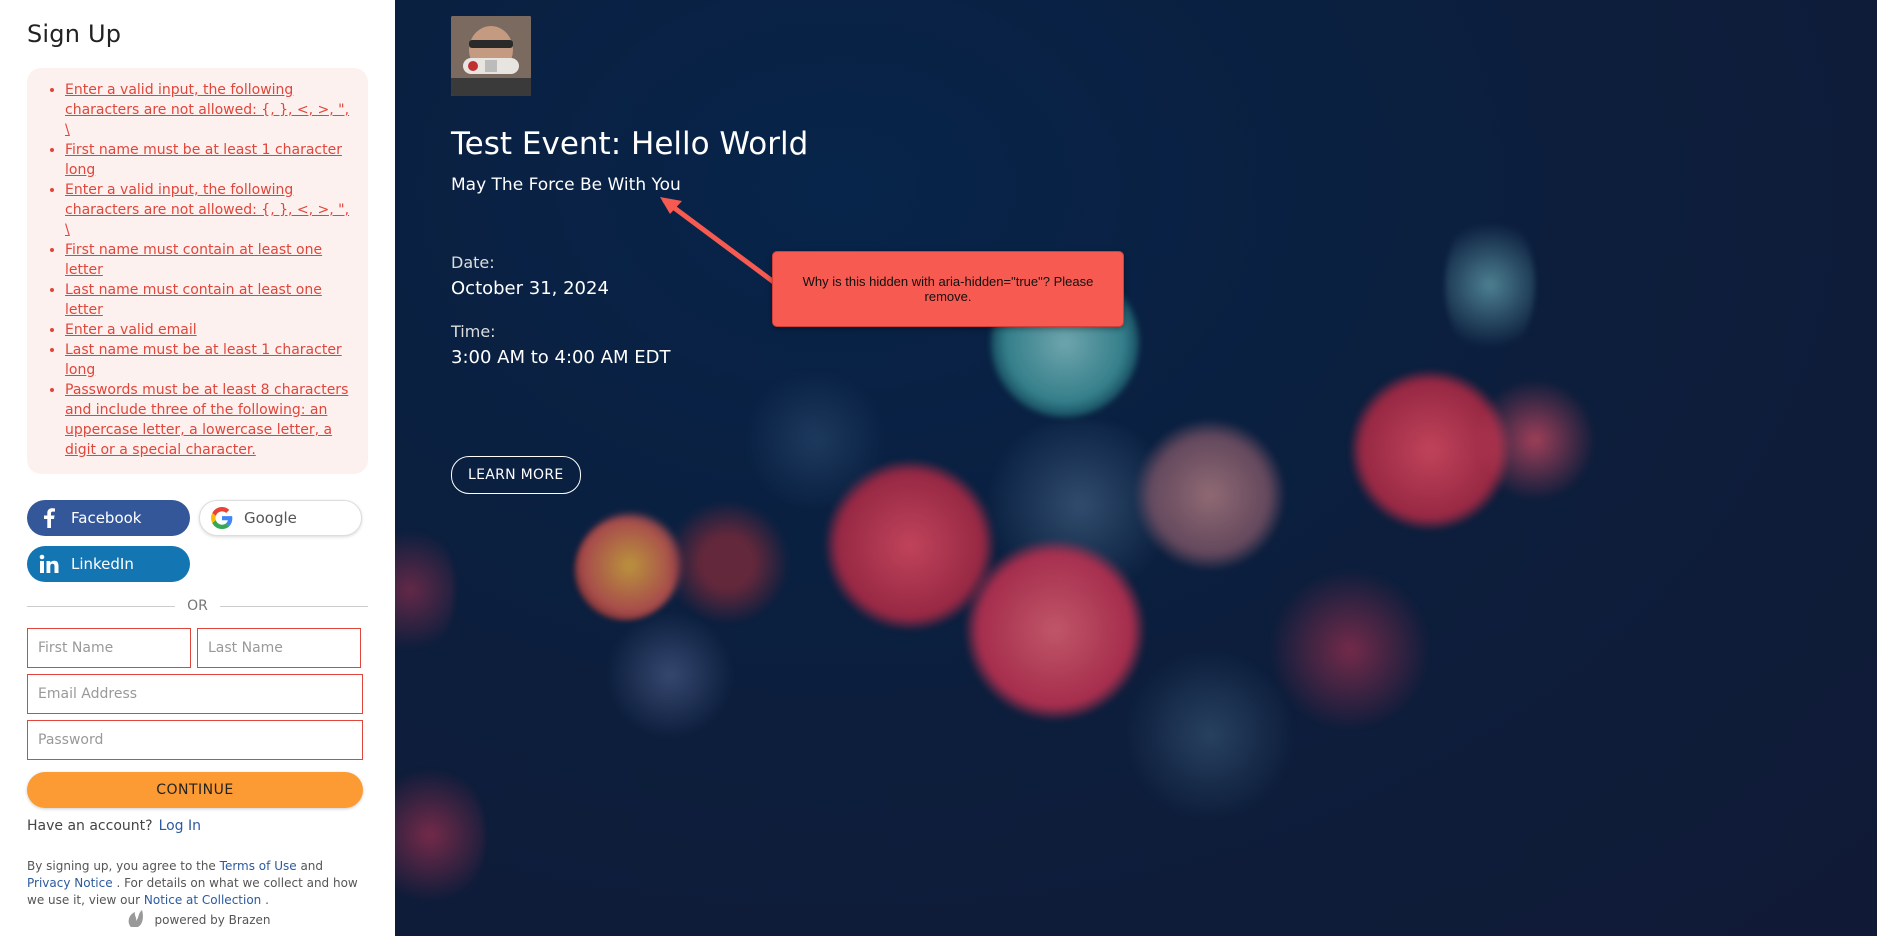 The width and height of the screenshot is (1877, 936). What do you see at coordinates (208, 330) in the screenshot?
I see `error-item: Enter a valid email` at bounding box center [208, 330].